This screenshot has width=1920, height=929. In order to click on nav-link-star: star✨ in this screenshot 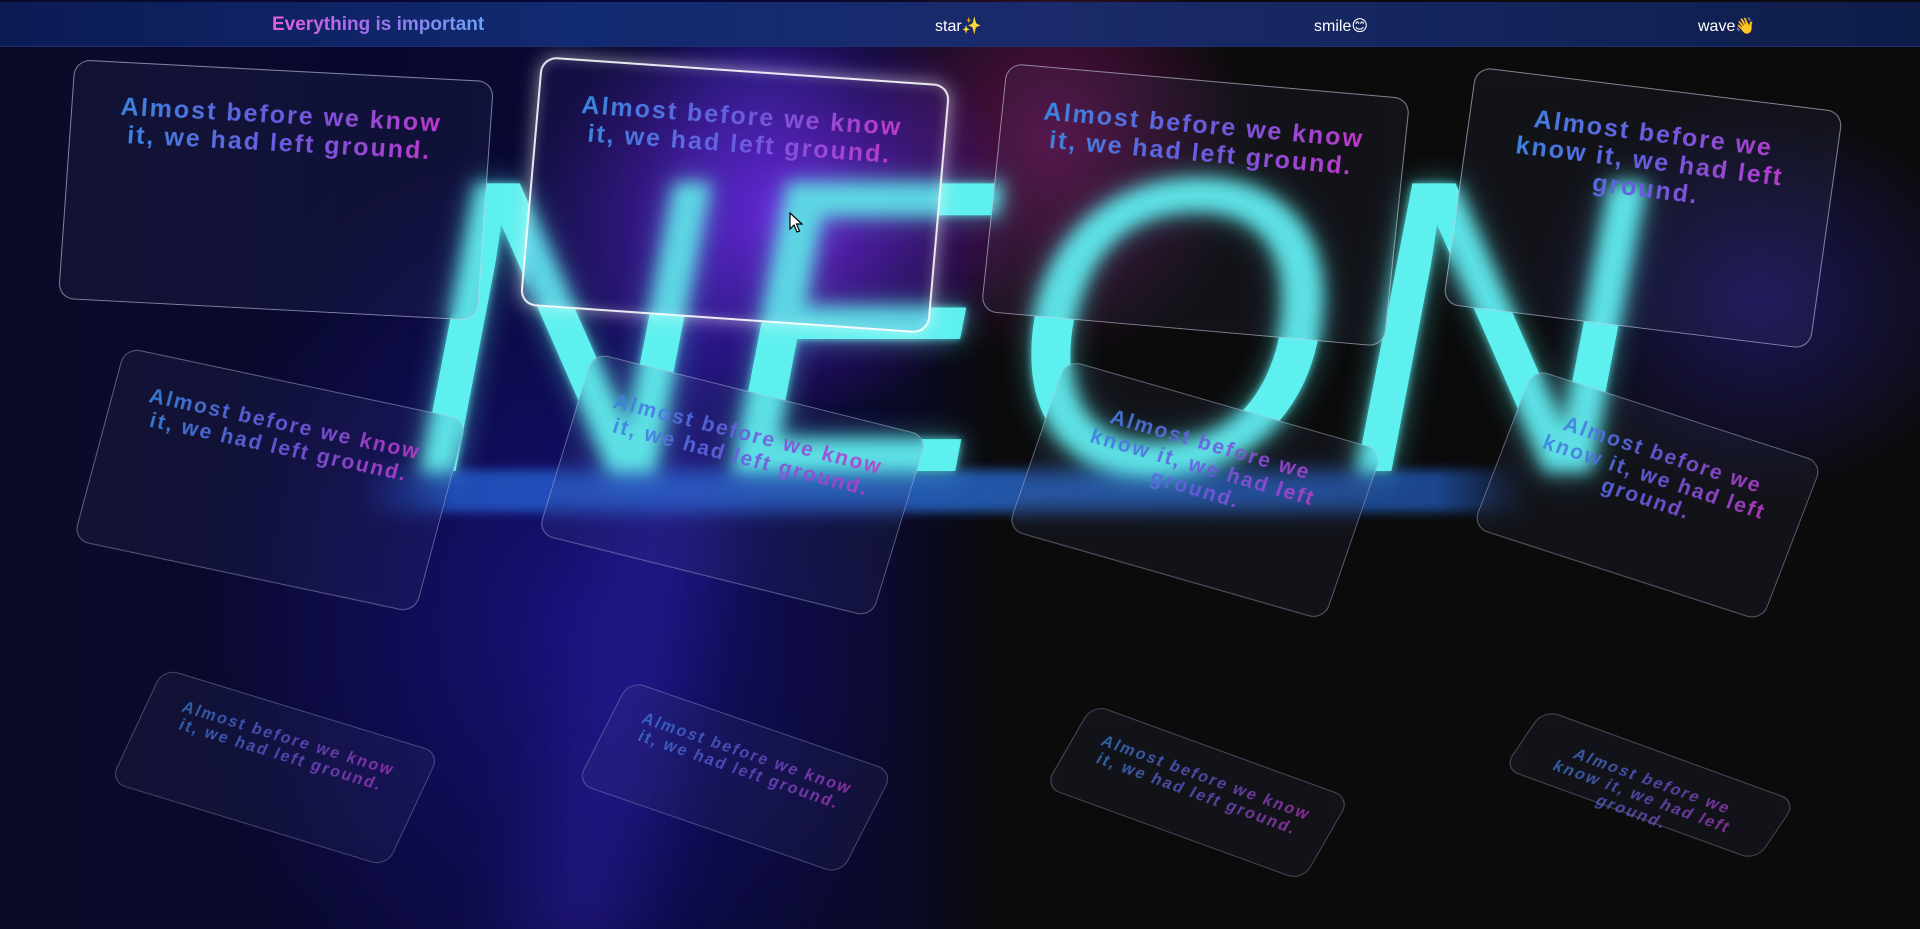, I will do `click(958, 26)`.